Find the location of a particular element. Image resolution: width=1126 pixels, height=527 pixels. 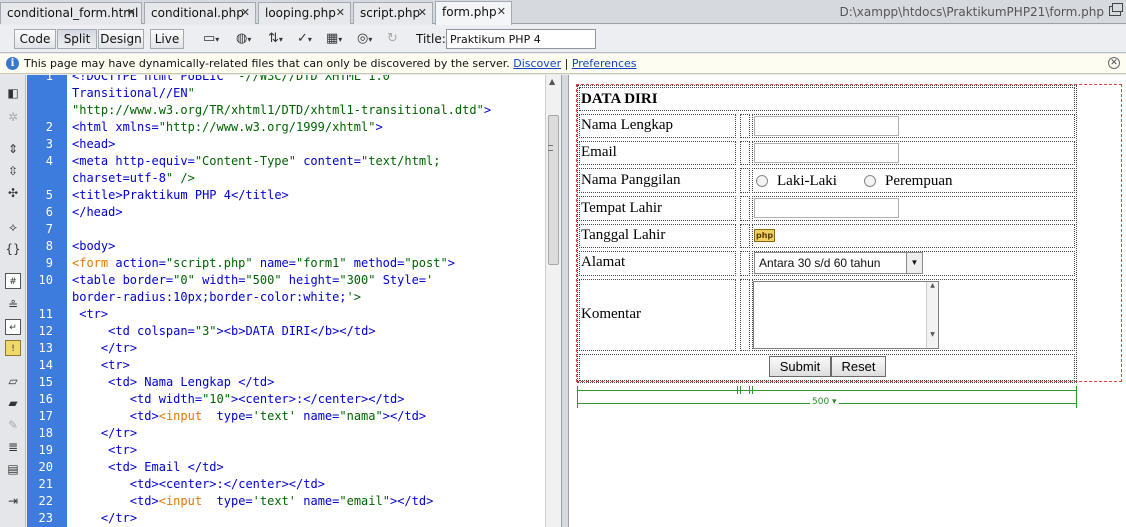

balance-braces-icon: {} is located at coordinates (13, 249).